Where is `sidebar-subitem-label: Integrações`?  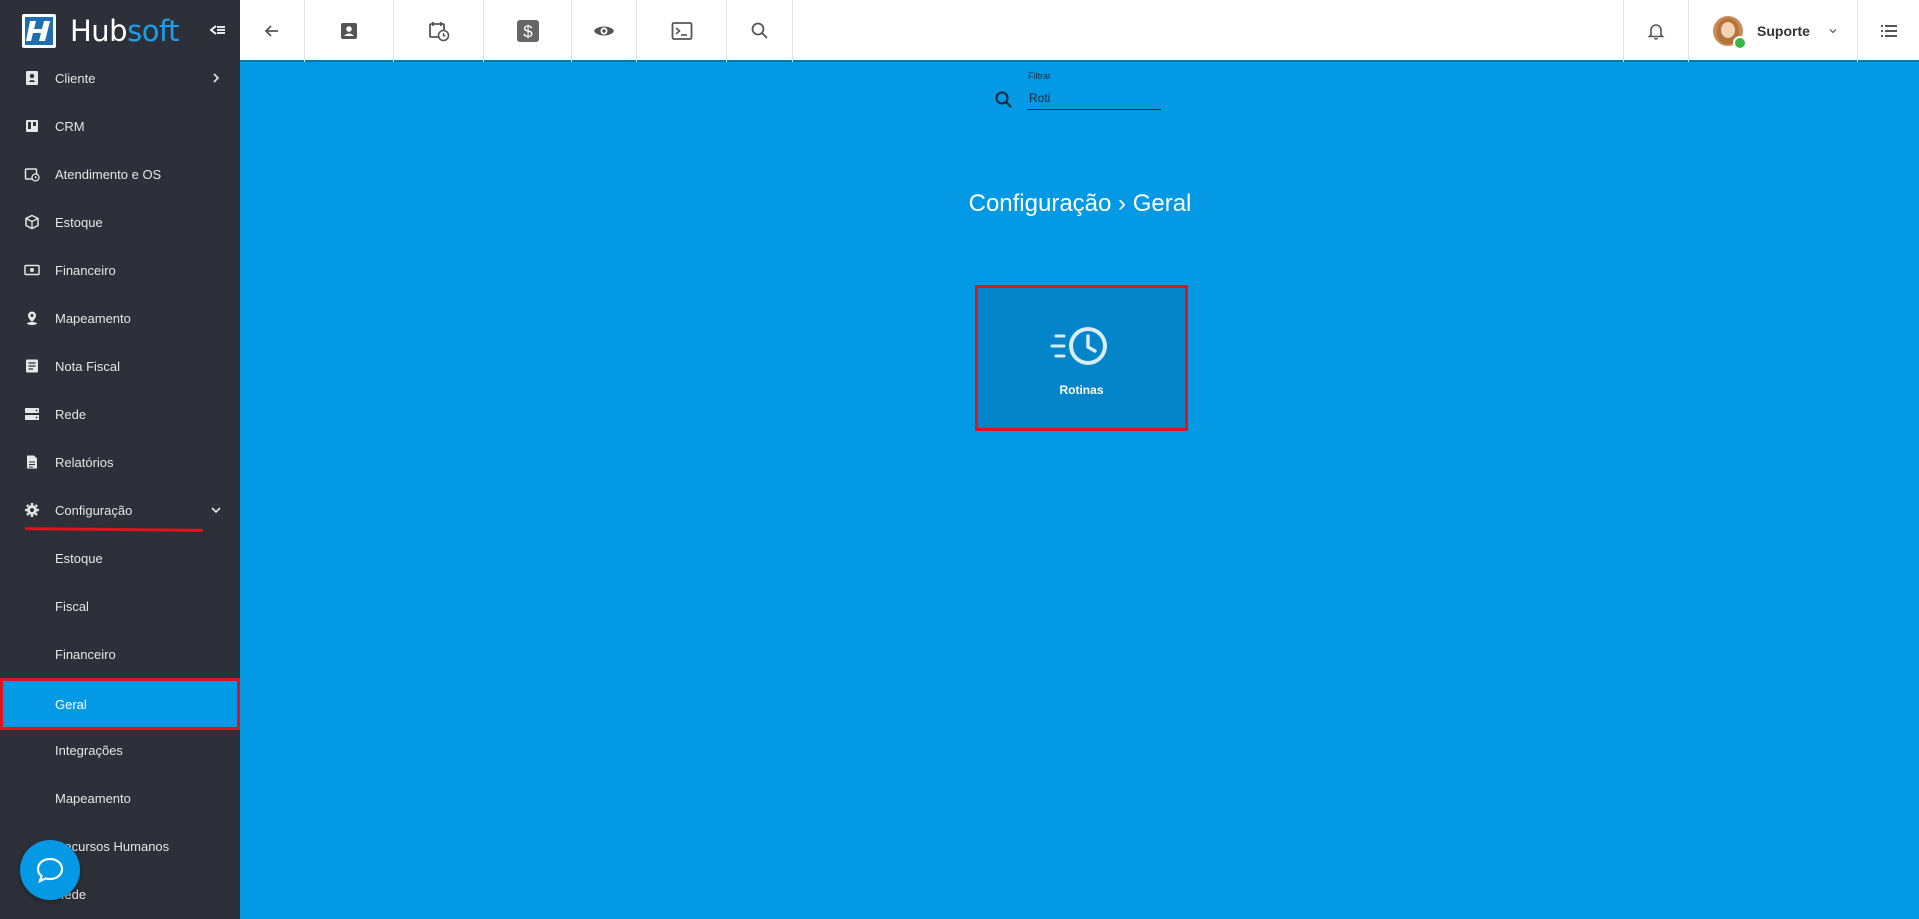 sidebar-subitem-label: Integrações is located at coordinates (89, 750).